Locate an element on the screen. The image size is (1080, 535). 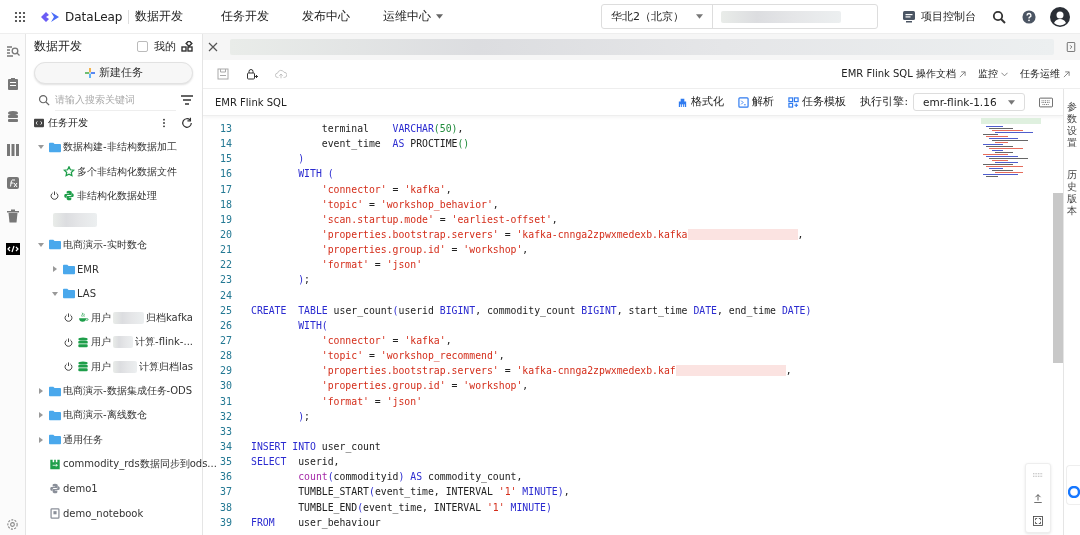
code-line: 'properties.group.id' = 'workshop', is located at coordinates (424, 250).